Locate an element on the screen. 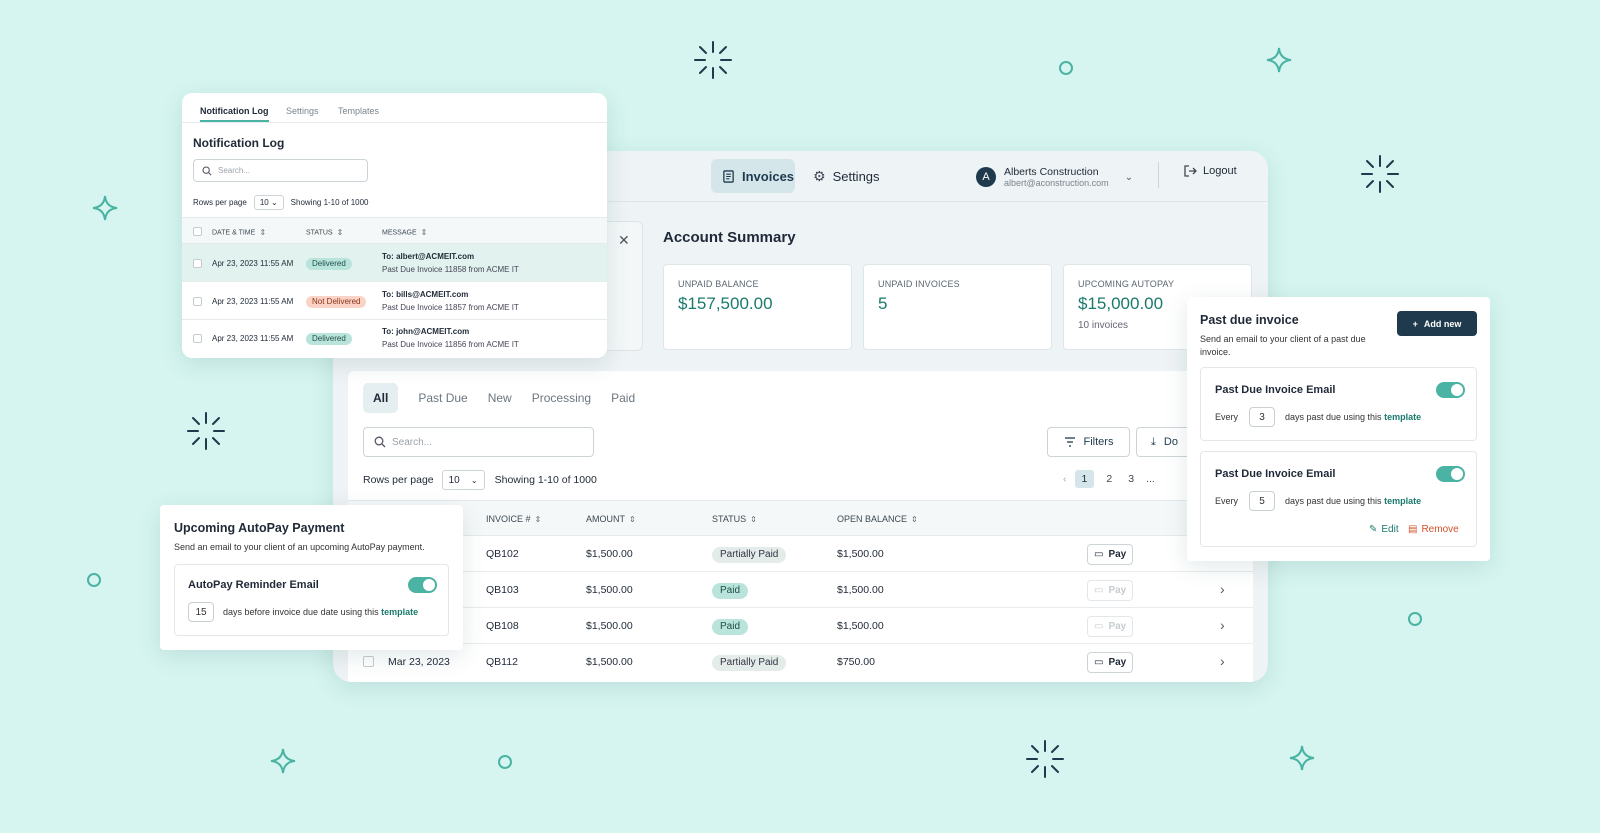  column-header-message: MESSAGE ⇕ is located at coordinates (404, 232).